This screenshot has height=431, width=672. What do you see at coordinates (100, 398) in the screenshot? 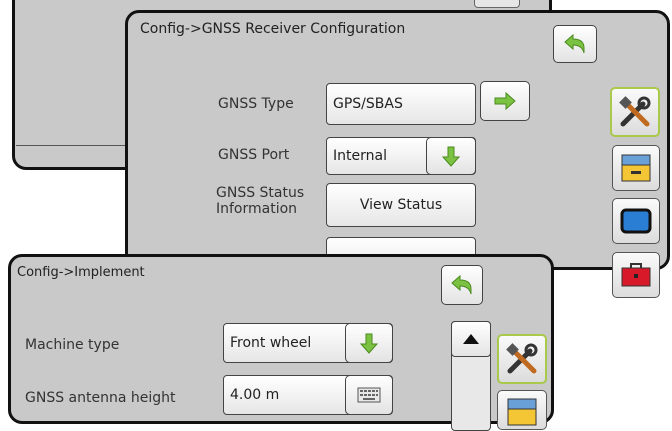
I see `antenna-height-label: GNSS antenna height` at bounding box center [100, 398].